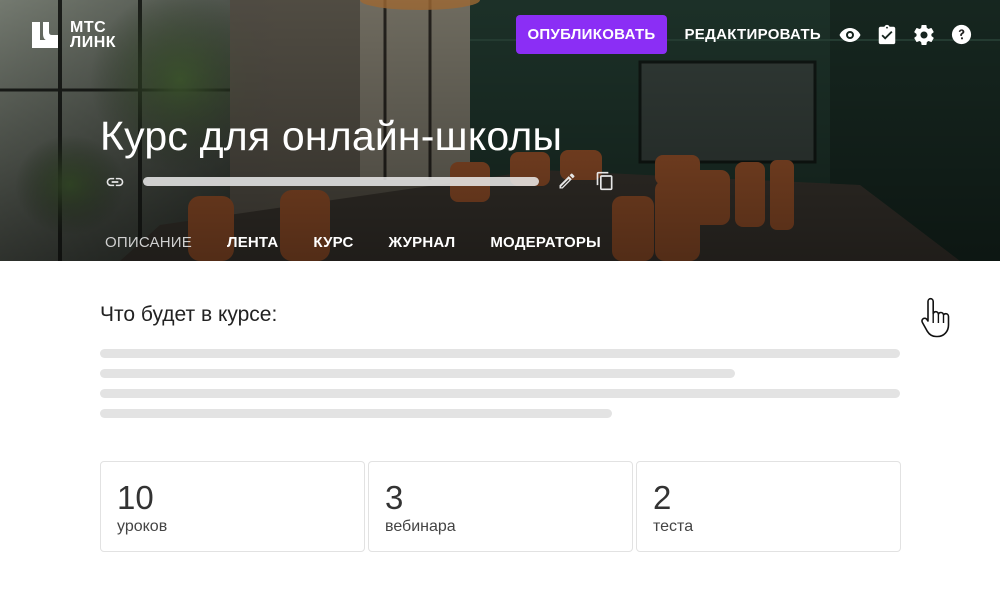  Describe the element at coordinates (45, 35) in the screenshot. I see `mts-link-logo-icon` at that location.